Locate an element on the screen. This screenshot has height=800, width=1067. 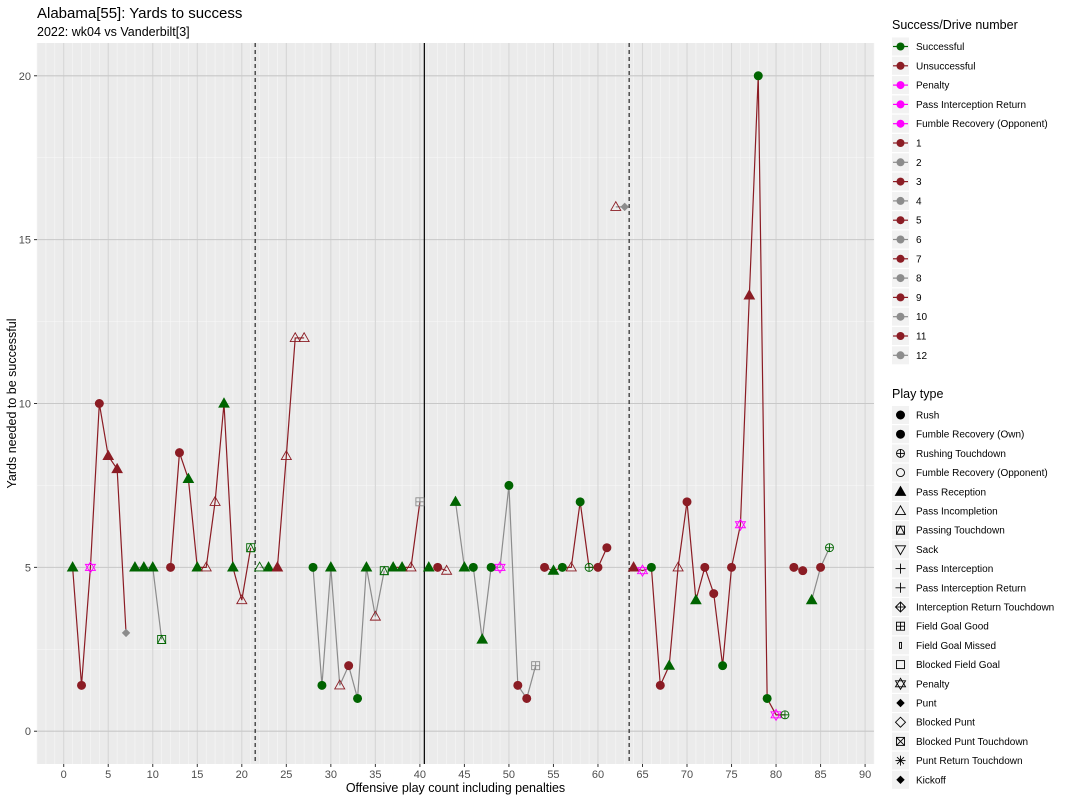
legend-play-type-label: Sack is located at coordinates (927, 550).